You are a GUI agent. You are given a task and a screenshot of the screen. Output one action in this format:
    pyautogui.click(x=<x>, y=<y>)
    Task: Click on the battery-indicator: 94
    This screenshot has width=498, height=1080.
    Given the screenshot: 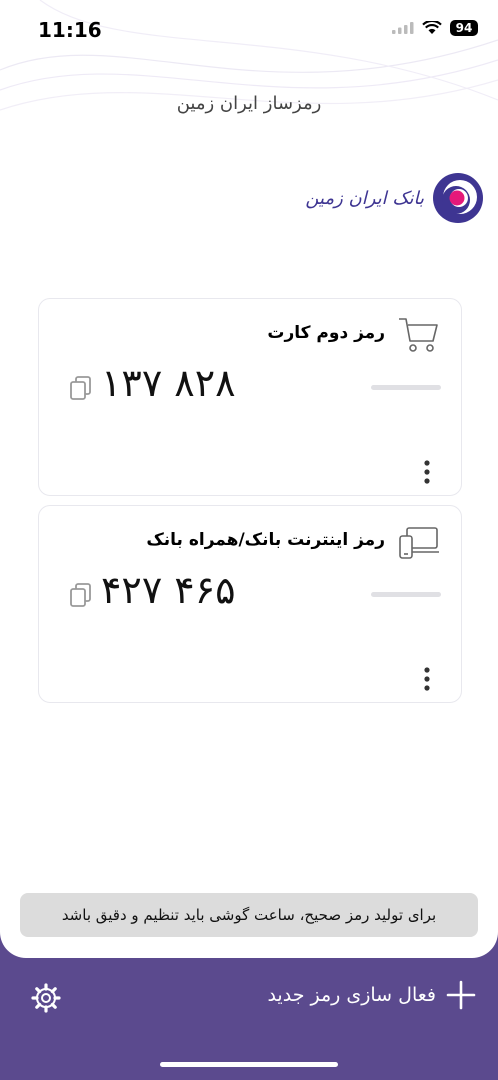 What is the action you would take?
    pyautogui.click(x=464, y=28)
    